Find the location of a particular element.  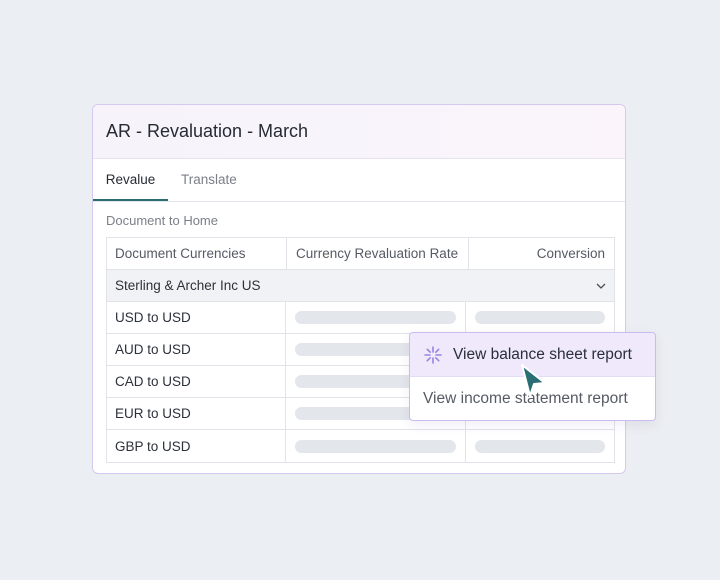

table-row: GBP to USD is located at coordinates (360, 446).